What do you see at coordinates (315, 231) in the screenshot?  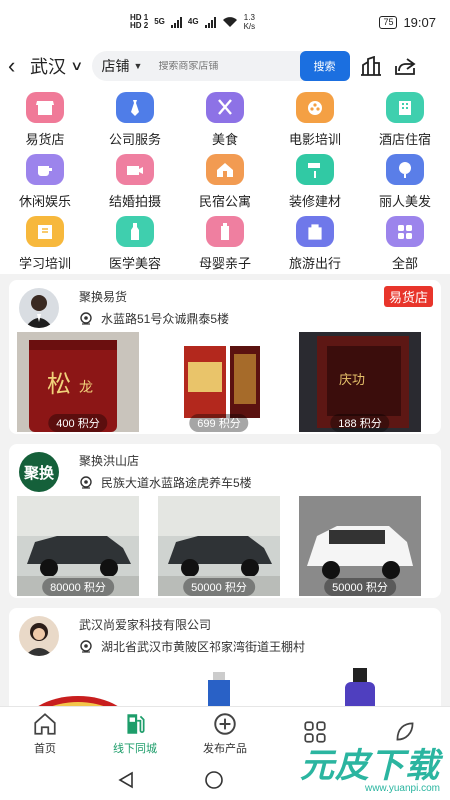 I see `luggage-icon` at bounding box center [315, 231].